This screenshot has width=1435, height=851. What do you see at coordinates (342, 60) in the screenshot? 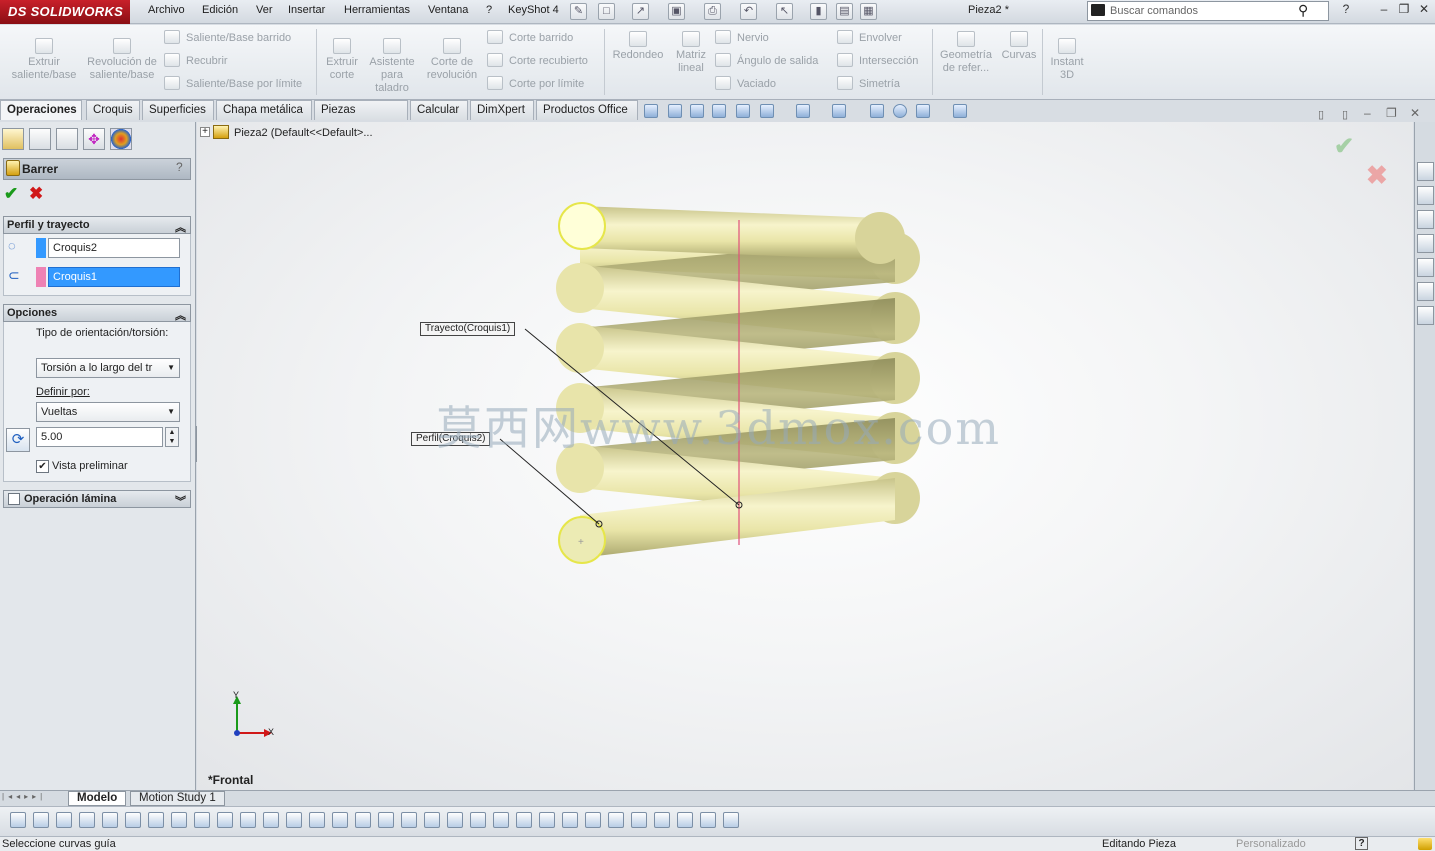
I see `extrude-cut-button: Extruir corte` at bounding box center [342, 60].